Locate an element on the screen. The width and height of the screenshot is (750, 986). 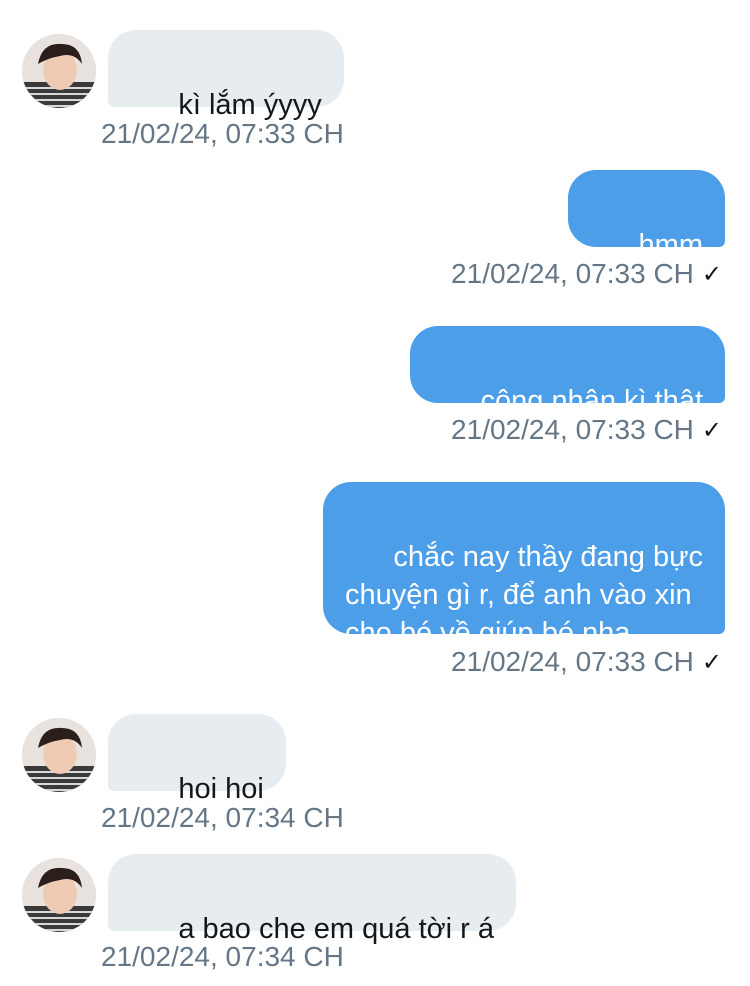
message-bubble-outgoing: hmm is located at coordinates (646, 215).